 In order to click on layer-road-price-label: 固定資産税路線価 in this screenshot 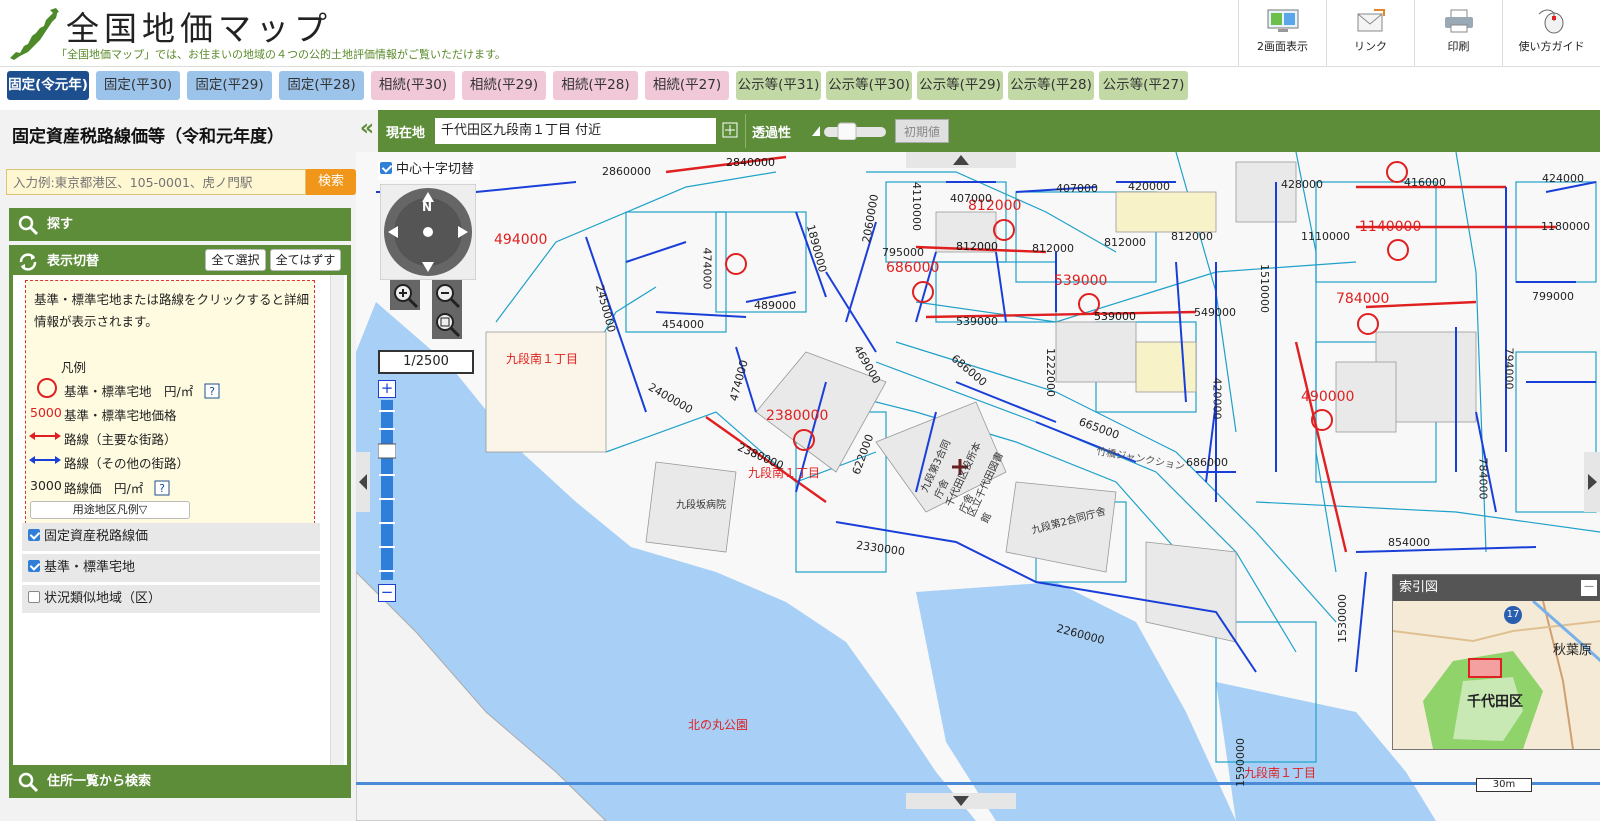, I will do `click(96, 536)`.